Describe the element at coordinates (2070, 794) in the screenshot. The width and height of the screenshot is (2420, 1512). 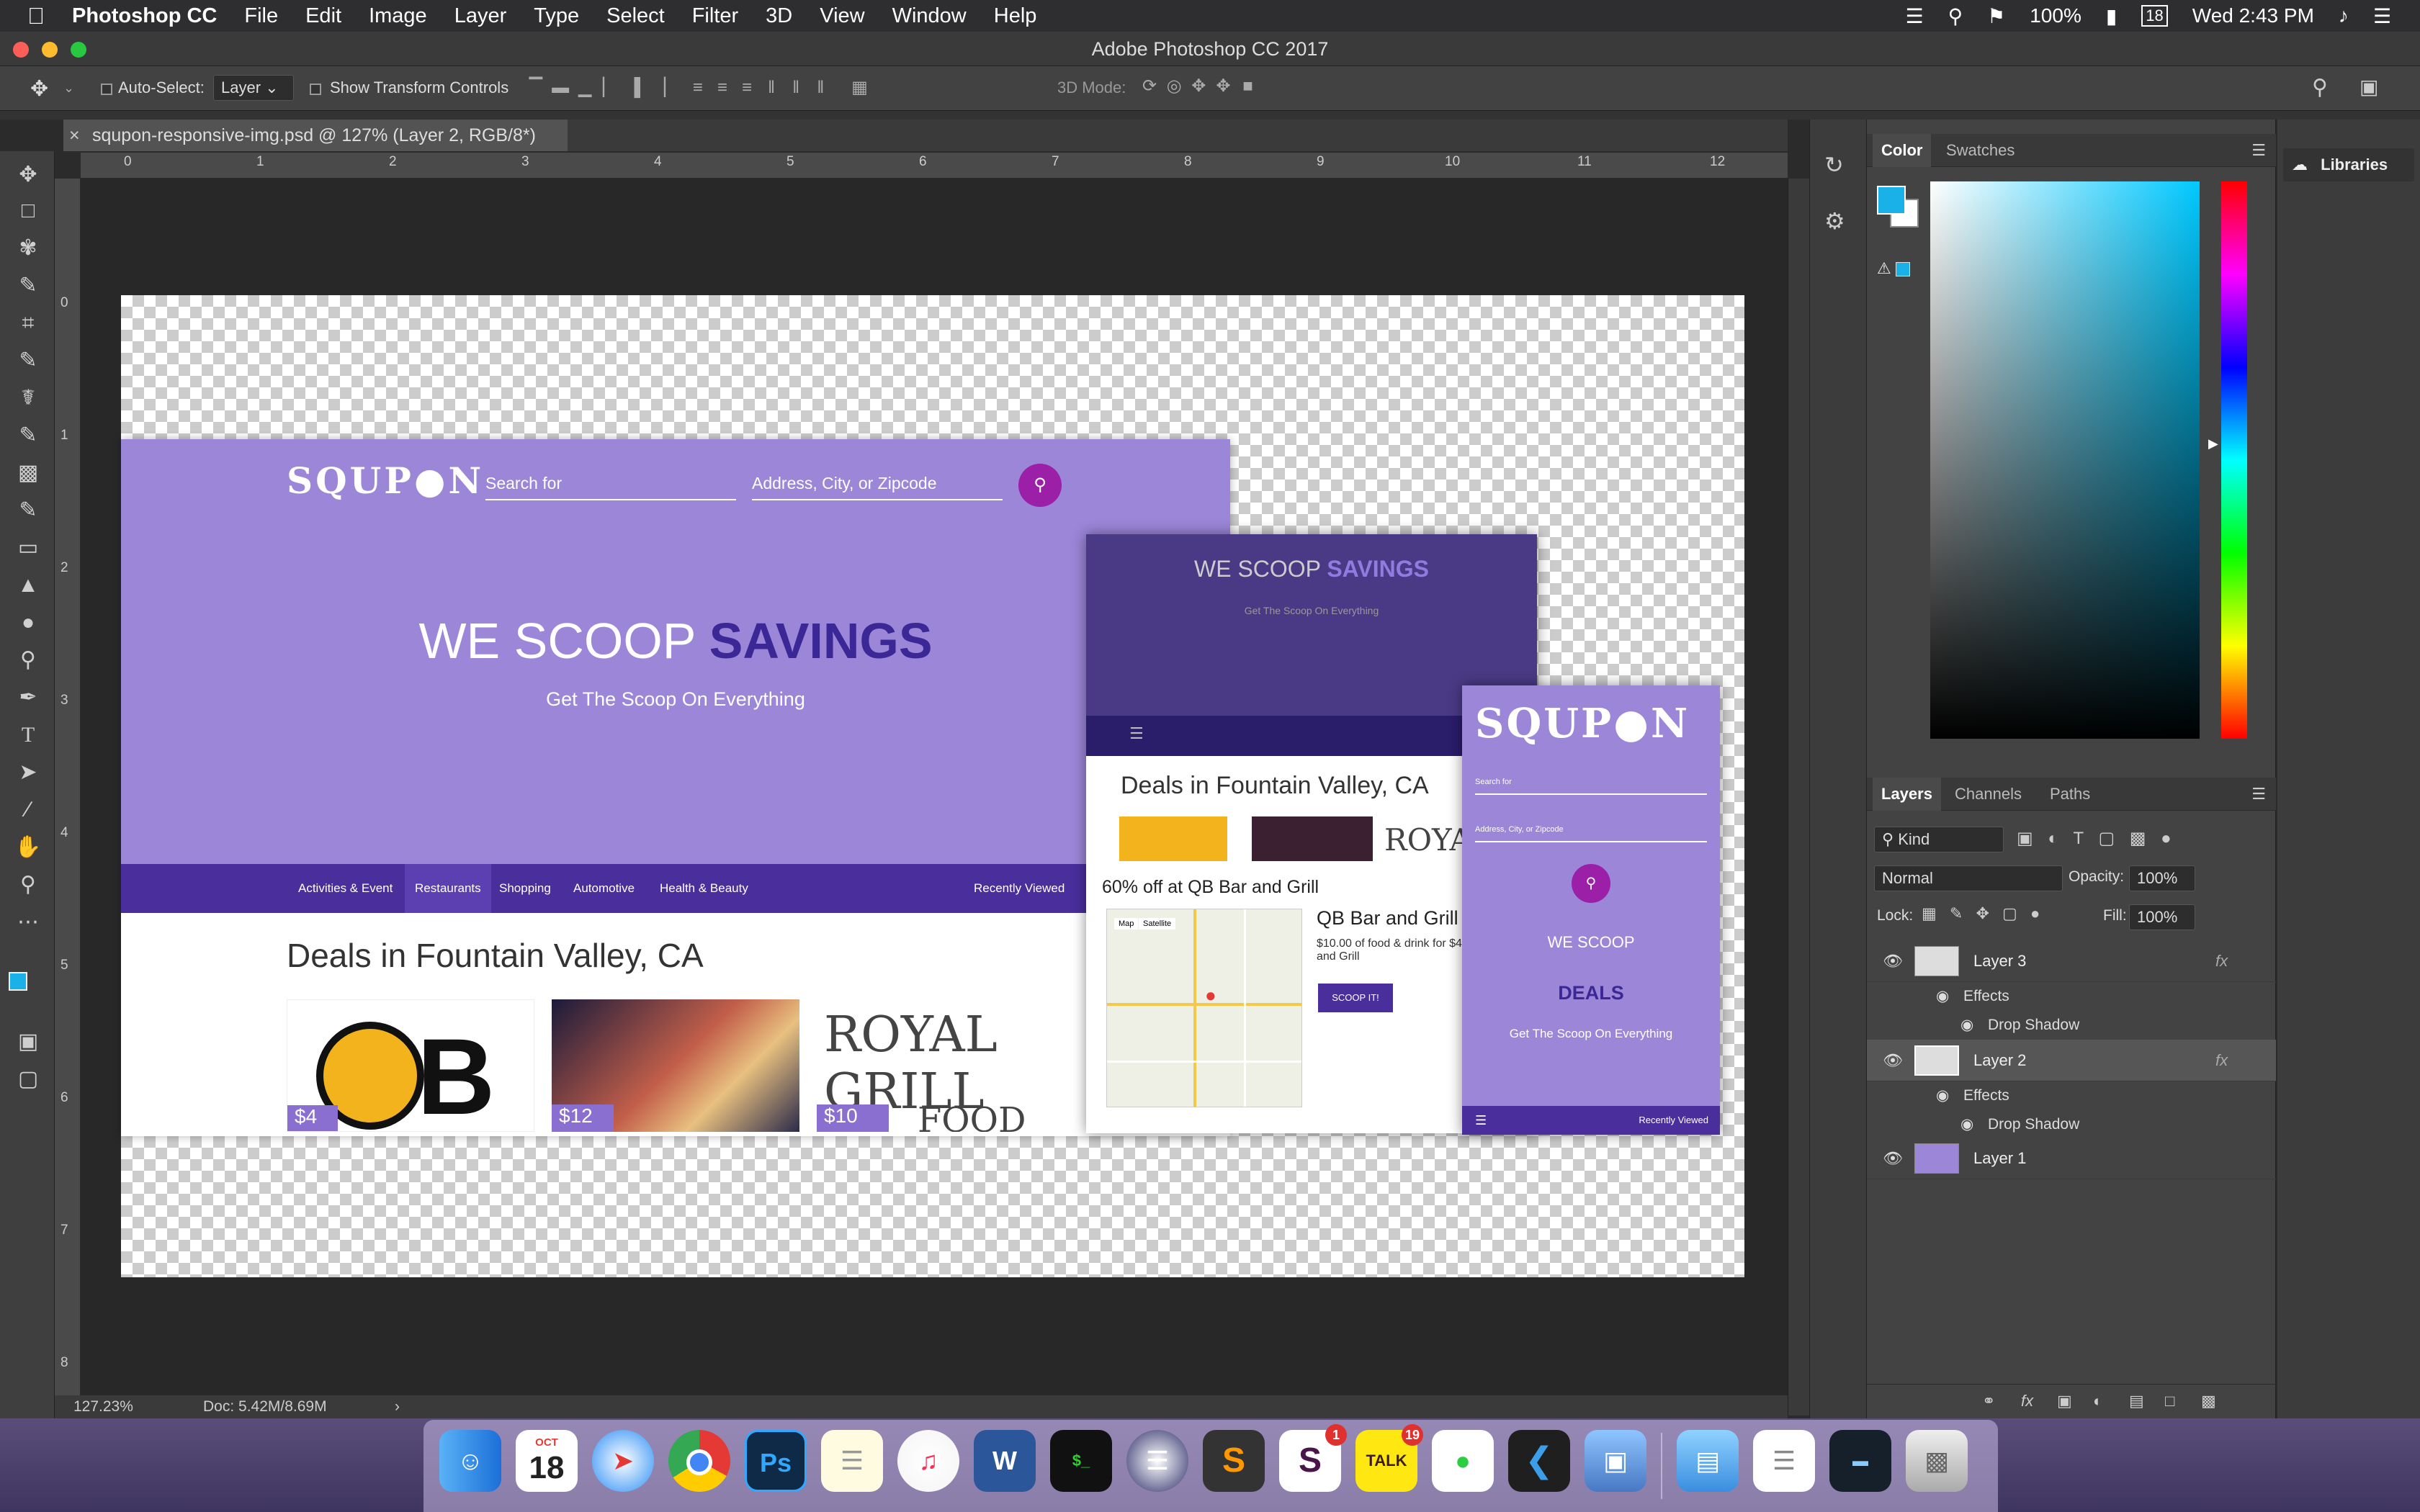
I see `tab-paths: Paths` at that location.